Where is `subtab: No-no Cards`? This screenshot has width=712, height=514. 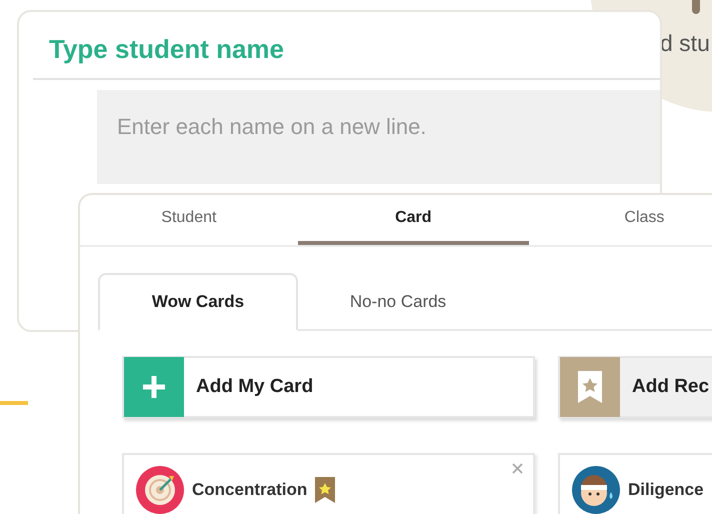
subtab: No-no Cards is located at coordinates (398, 302).